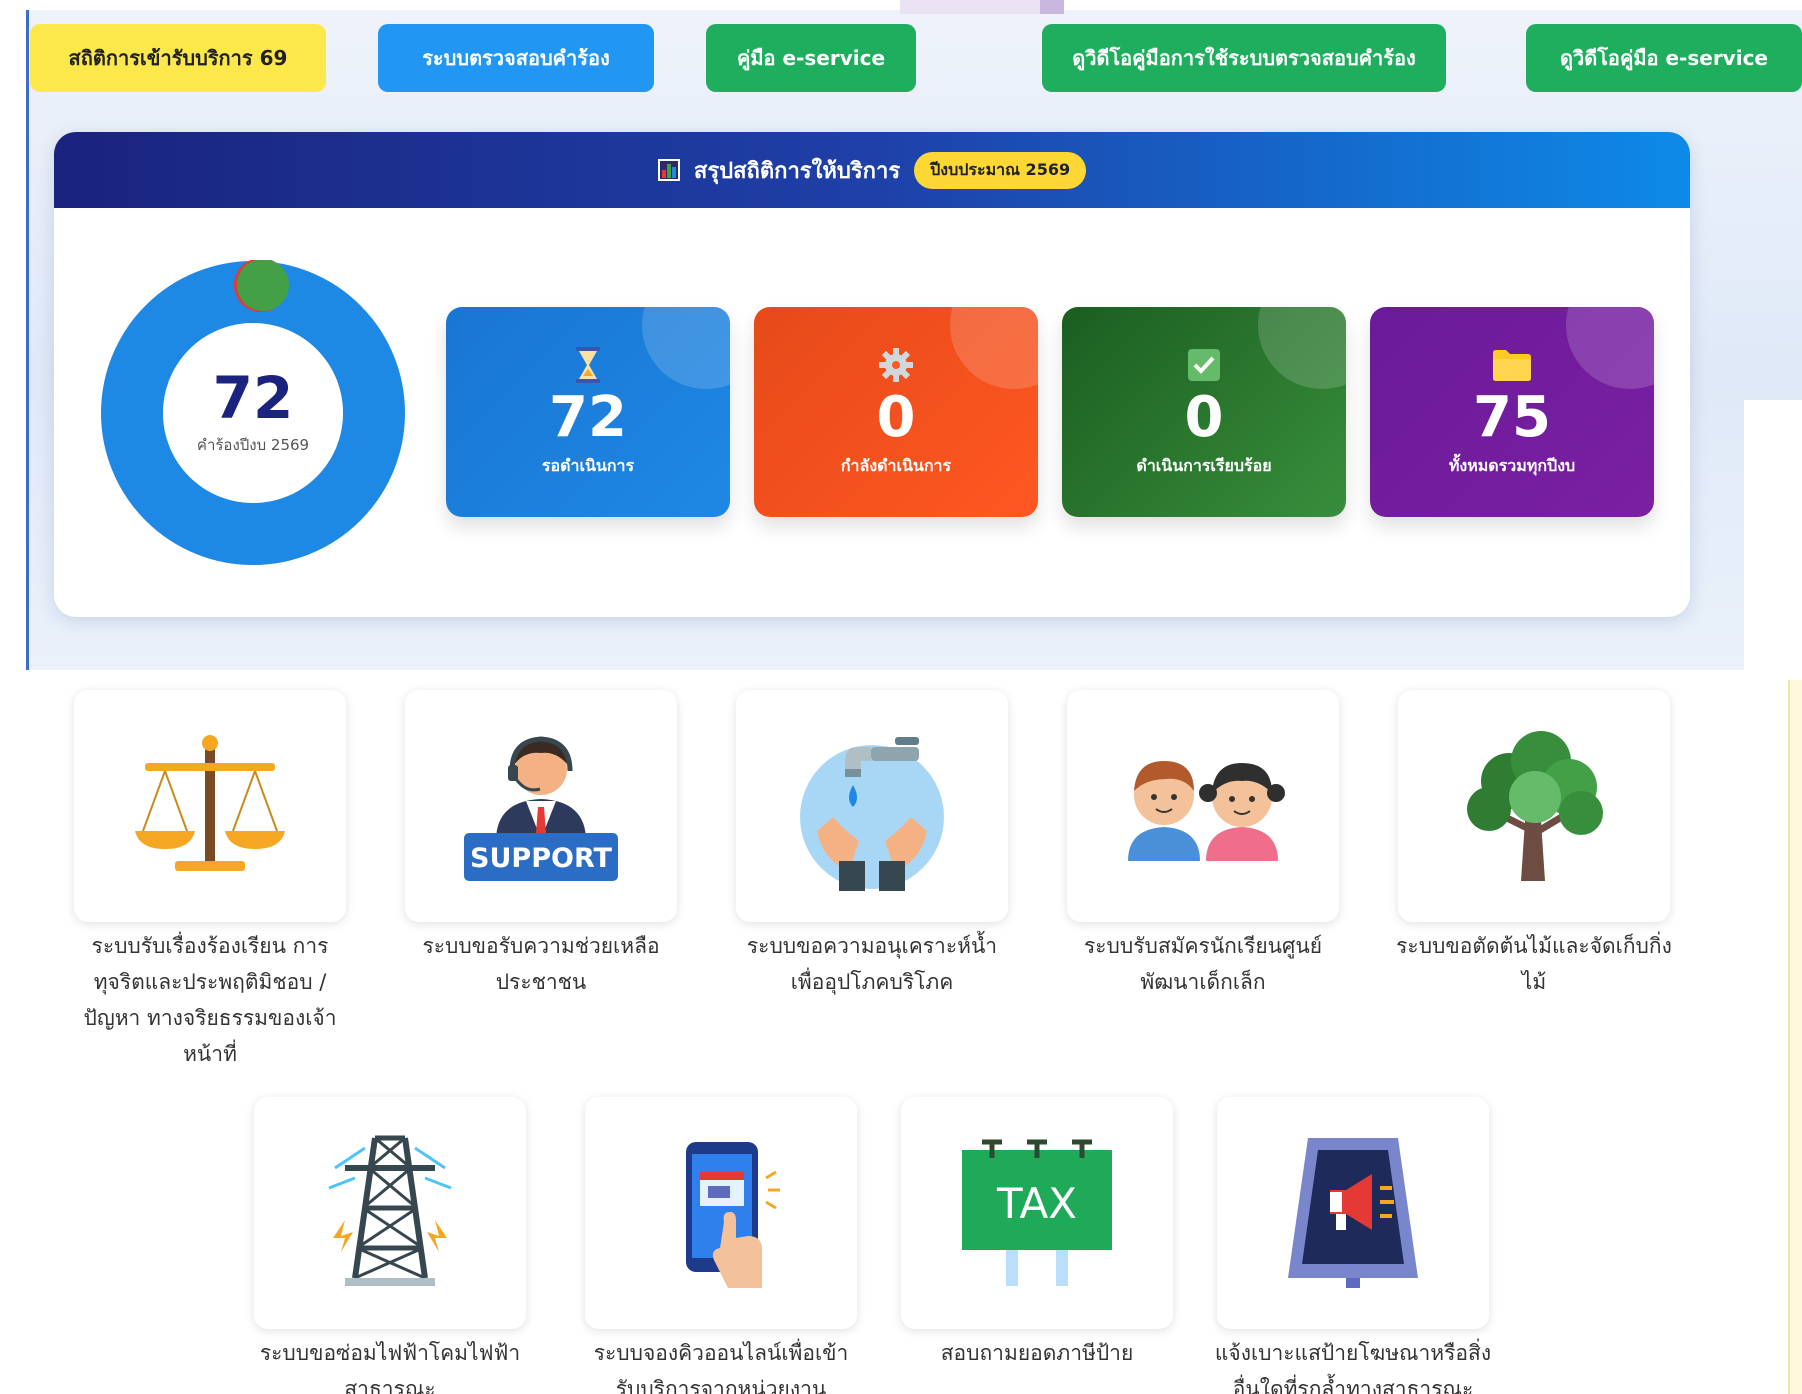  Describe the element at coordinates (1664, 58) in the screenshot. I see `video-e-service-manual-button: ดูวิดีโอคู่มือ e-service` at that location.